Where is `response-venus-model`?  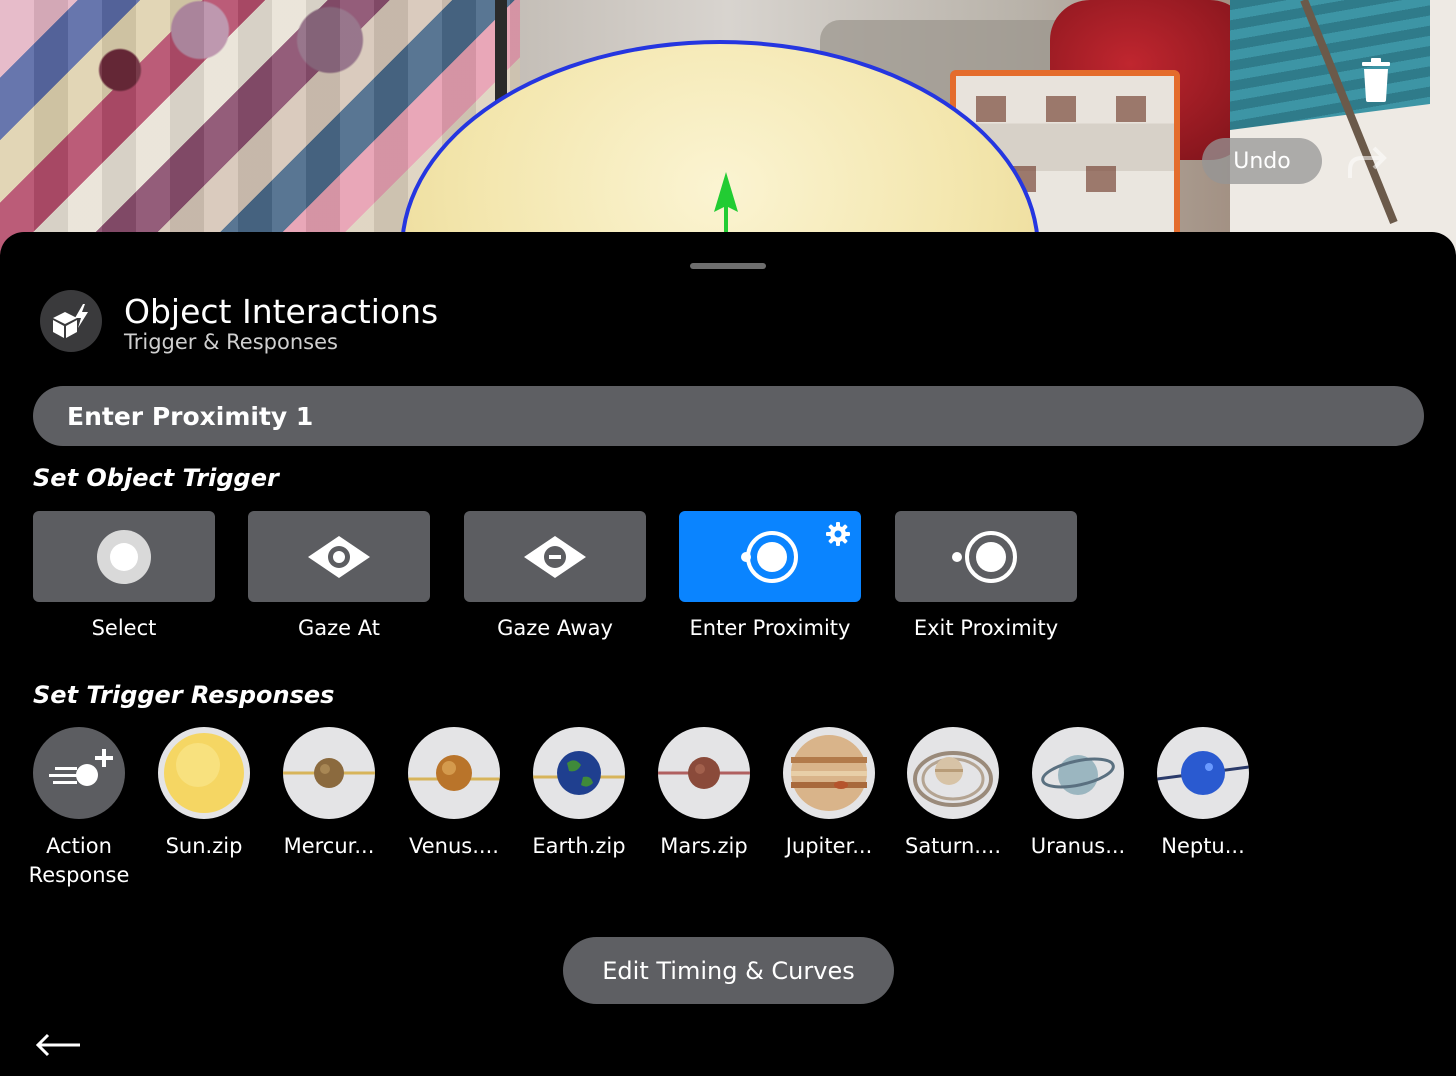
response-venus-model is located at coordinates (454, 773).